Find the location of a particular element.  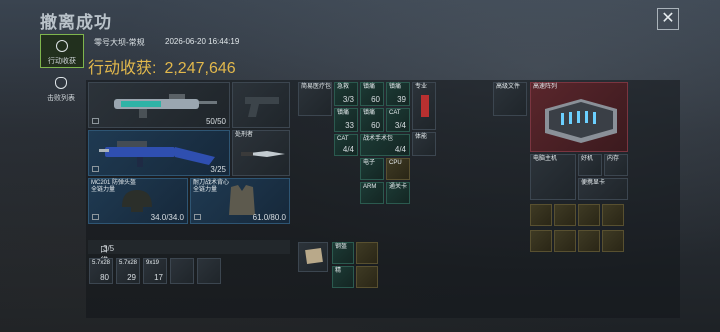

backpack-item: 电子 is located at coordinates (372, 169).